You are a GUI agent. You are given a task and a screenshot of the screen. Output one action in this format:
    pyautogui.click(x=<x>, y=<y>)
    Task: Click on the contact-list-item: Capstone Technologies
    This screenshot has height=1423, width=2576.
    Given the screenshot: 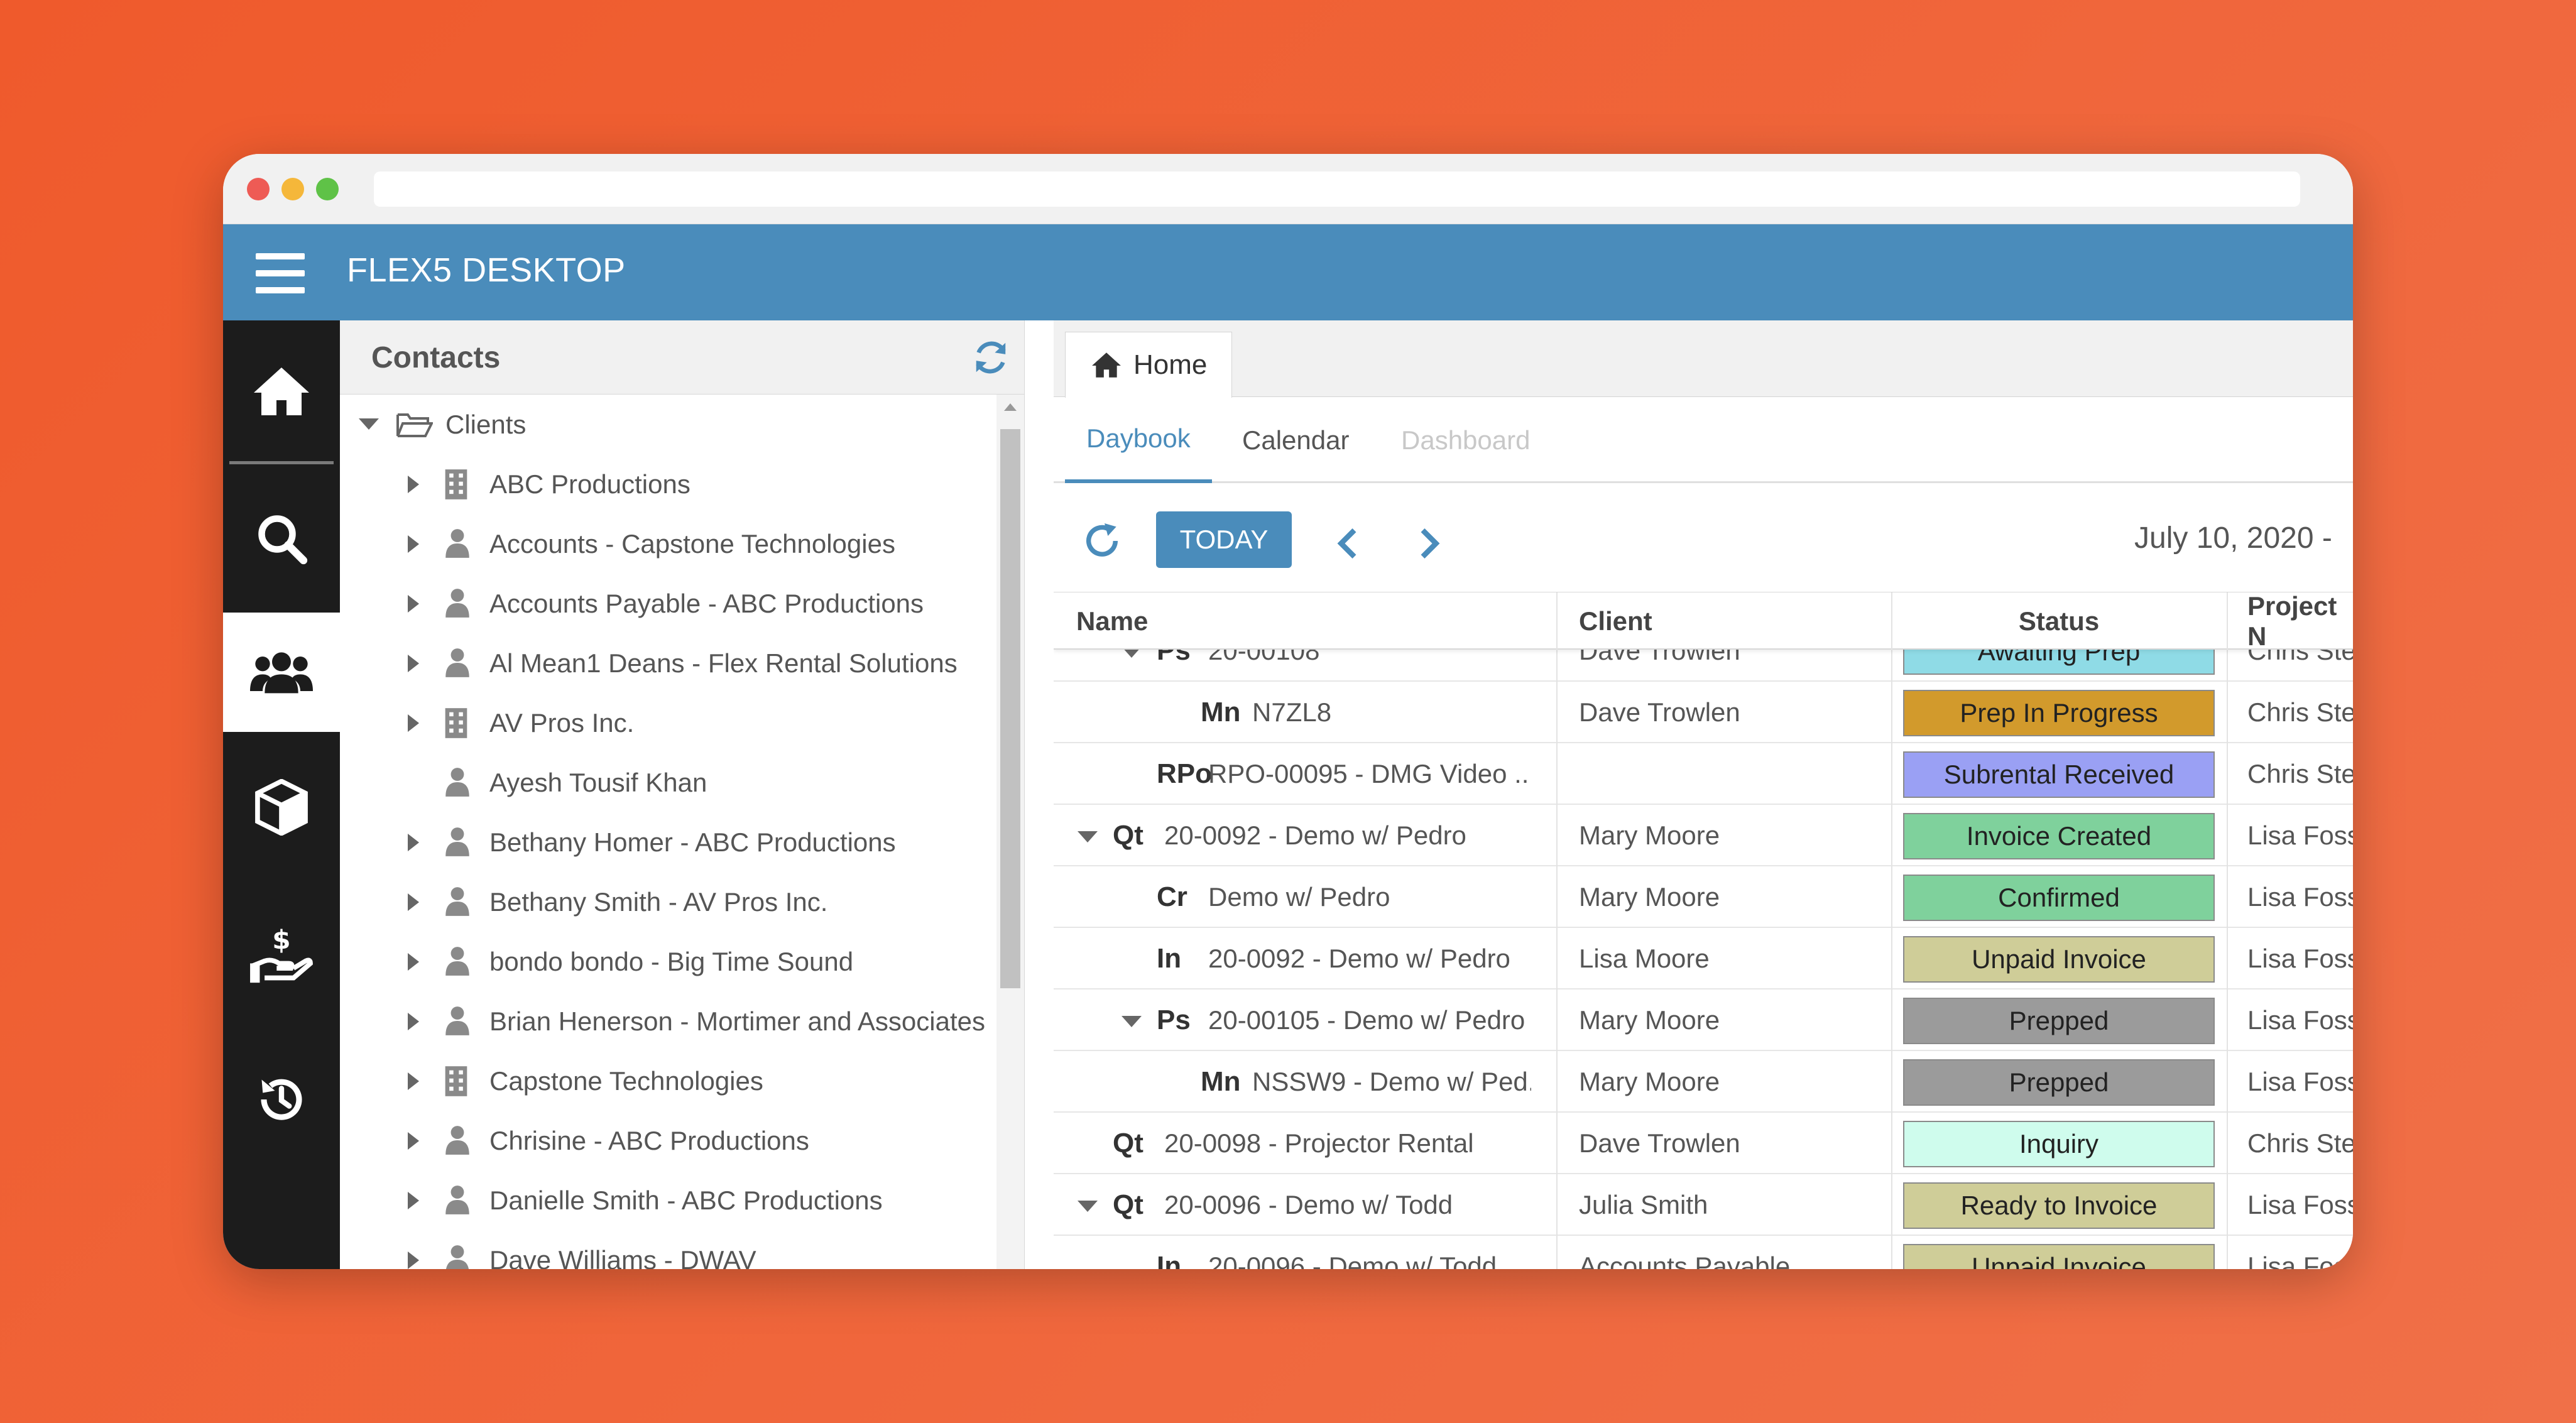 What is the action you would take?
    pyautogui.click(x=676, y=1081)
    